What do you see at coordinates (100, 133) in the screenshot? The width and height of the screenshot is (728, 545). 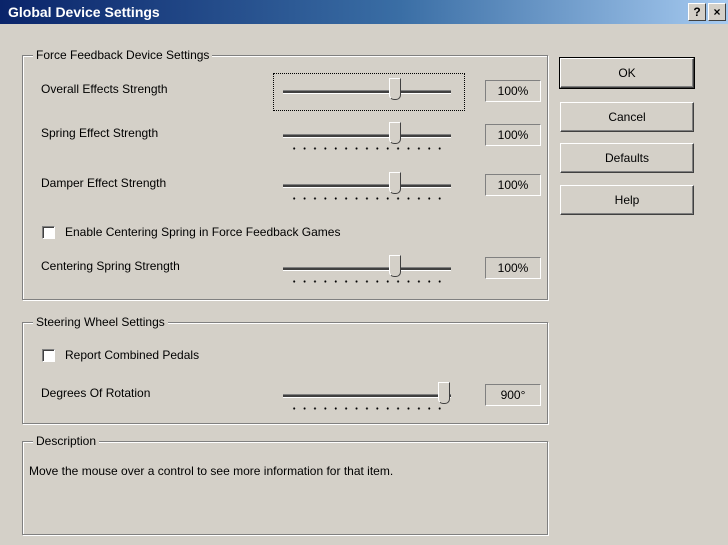 I see `spring-effect-label: Spring Effect Strength` at bounding box center [100, 133].